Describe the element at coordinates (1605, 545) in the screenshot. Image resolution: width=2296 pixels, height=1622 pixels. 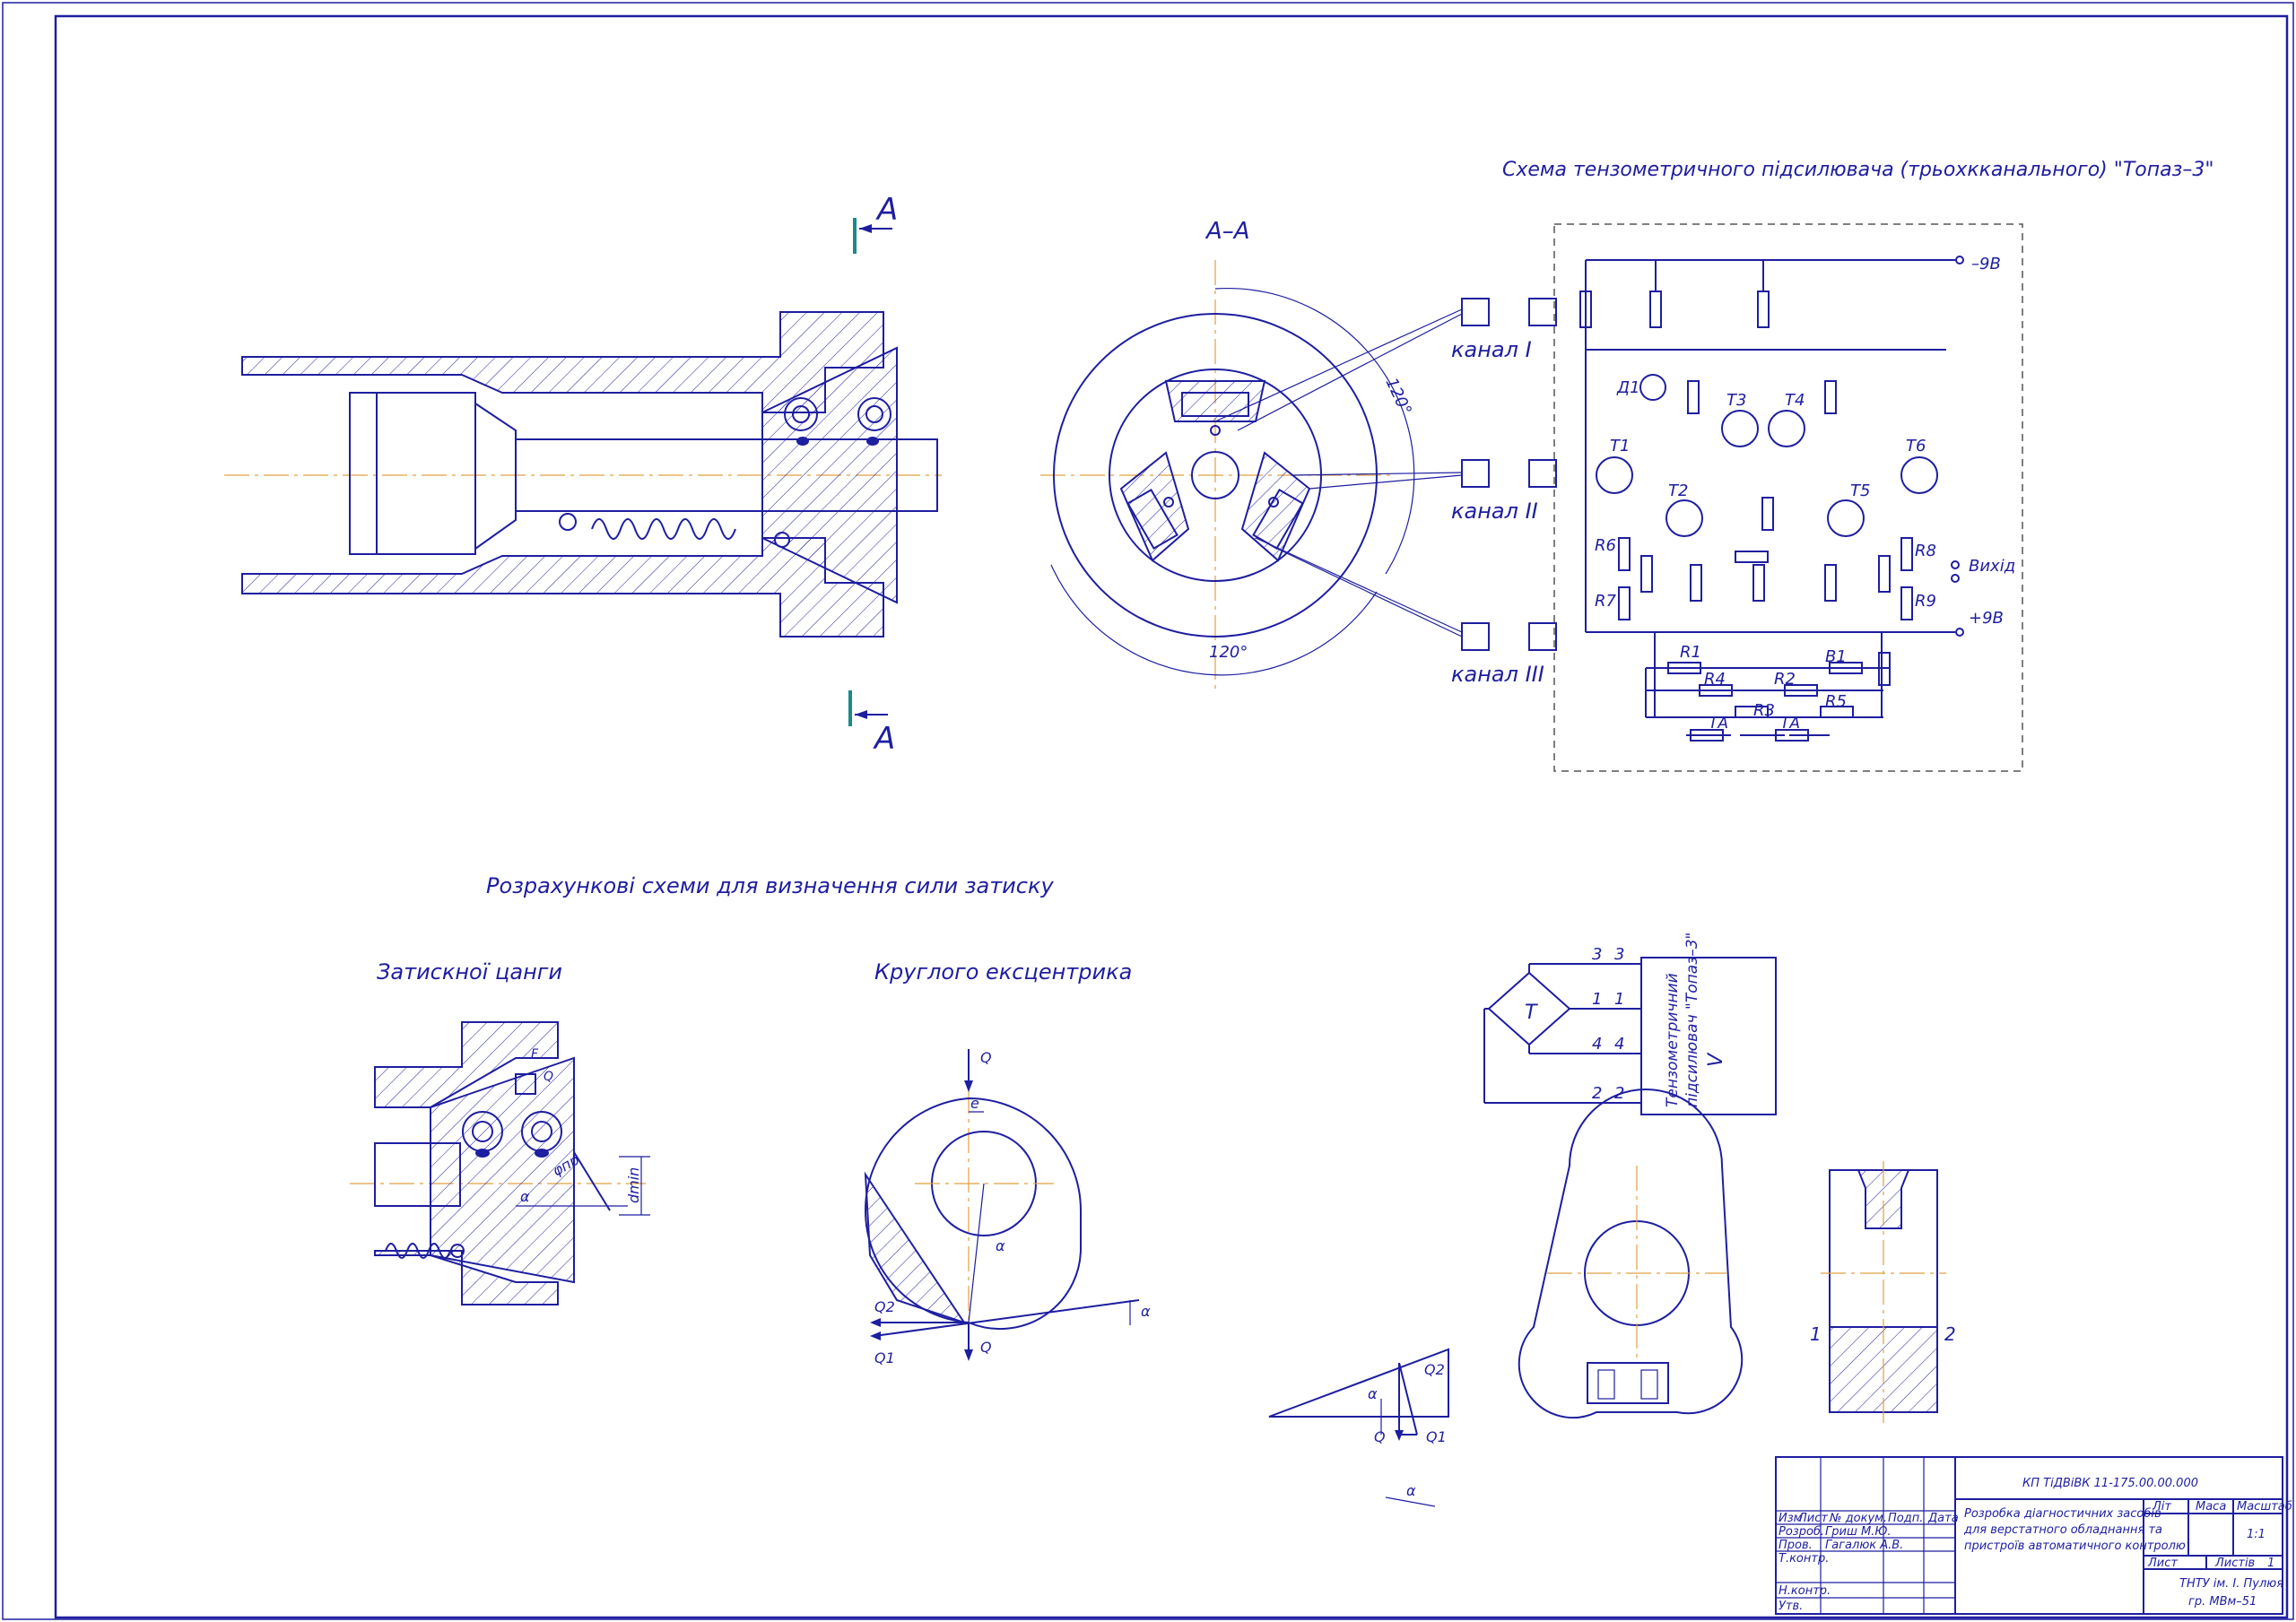
I see `resistor-r6-label: R6` at that location.